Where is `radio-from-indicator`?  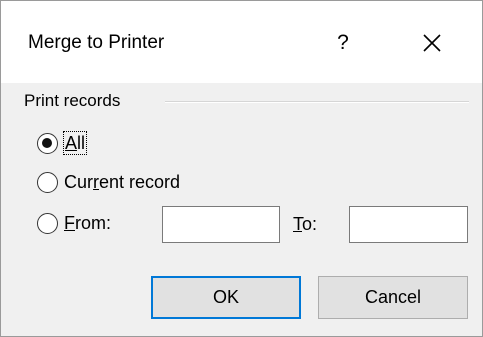 radio-from-indicator is located at coordinates (47, 223).